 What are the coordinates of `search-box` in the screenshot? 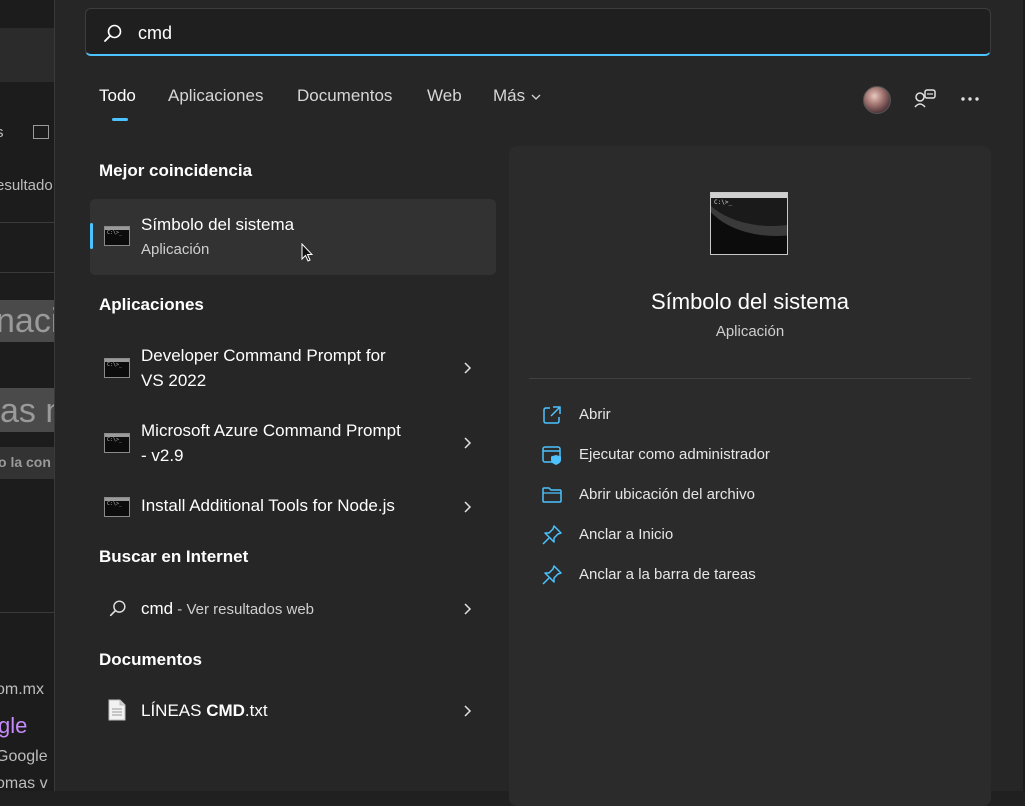 It's located at (538, 32).